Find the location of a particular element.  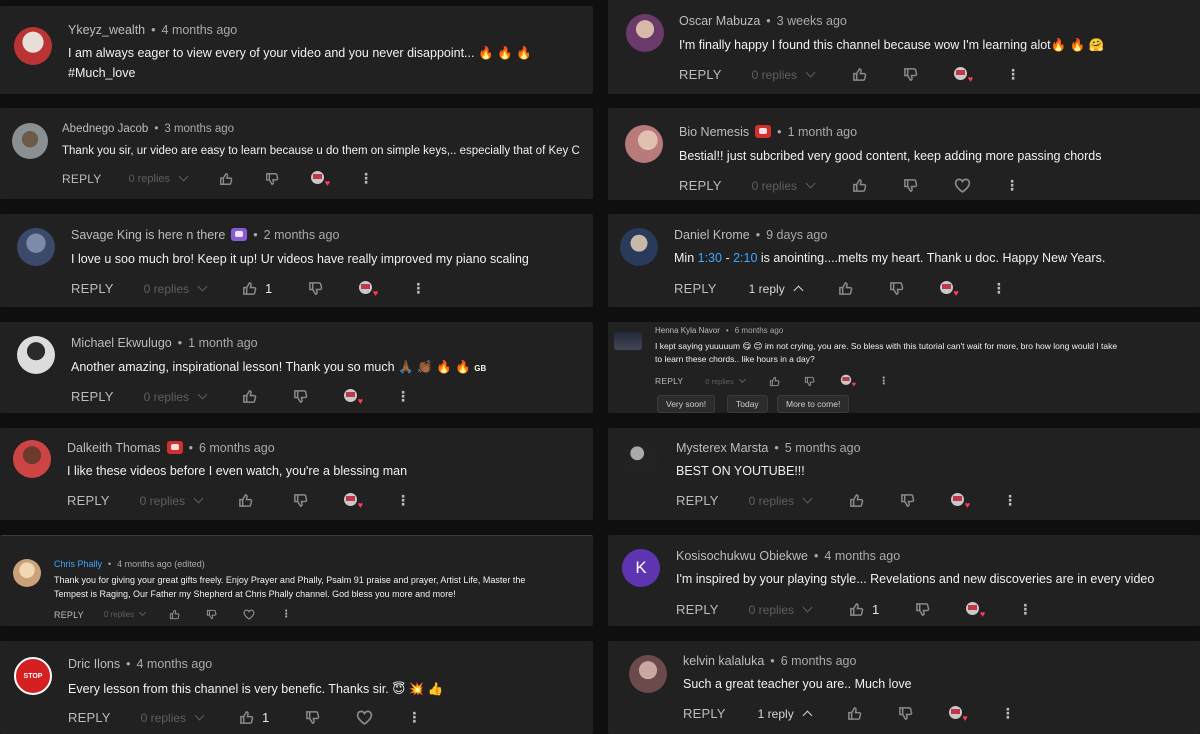

timestamp-link: 1:30 is located at coordinates (710, 258).